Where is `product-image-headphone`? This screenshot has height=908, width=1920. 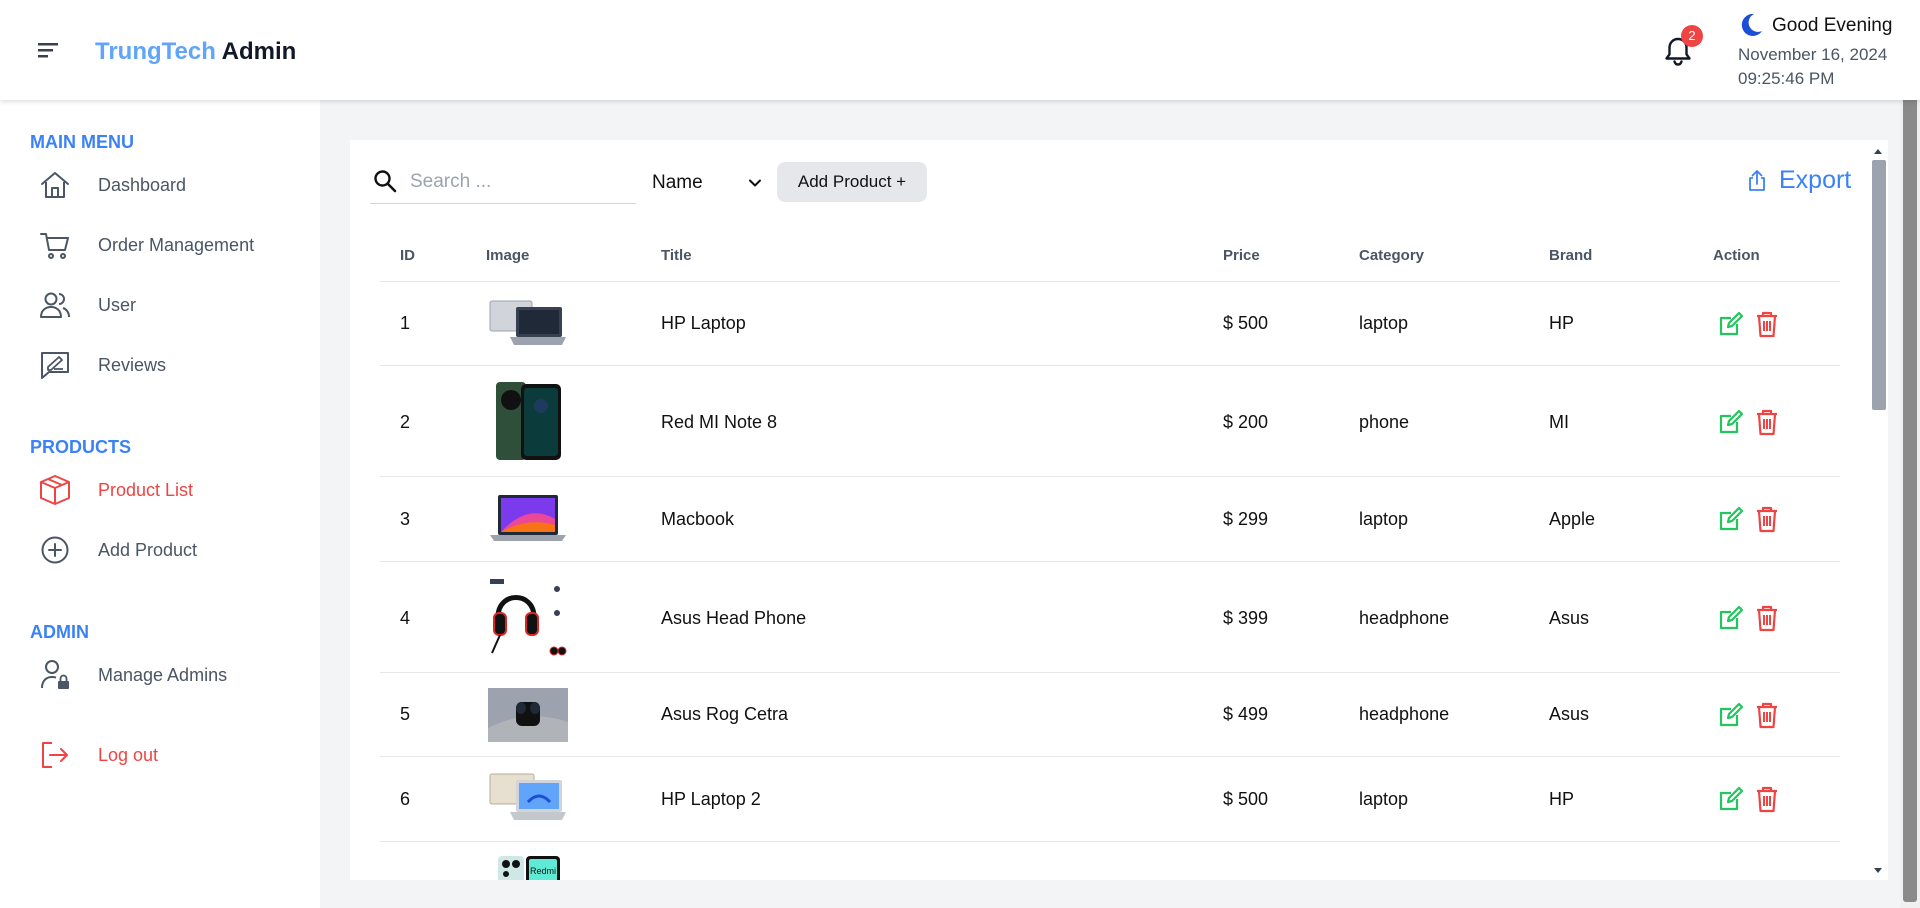 product-image-headphone is located at coordinates (528, 618).